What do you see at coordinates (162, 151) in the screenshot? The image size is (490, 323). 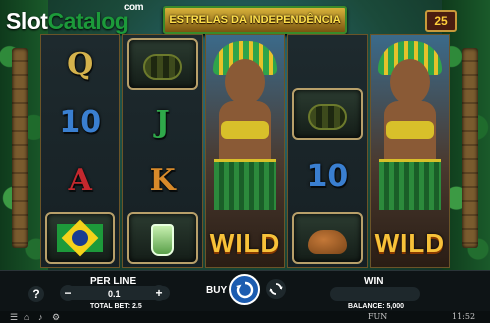 I see `reel-2: J K` at bounding box center [162, 151].